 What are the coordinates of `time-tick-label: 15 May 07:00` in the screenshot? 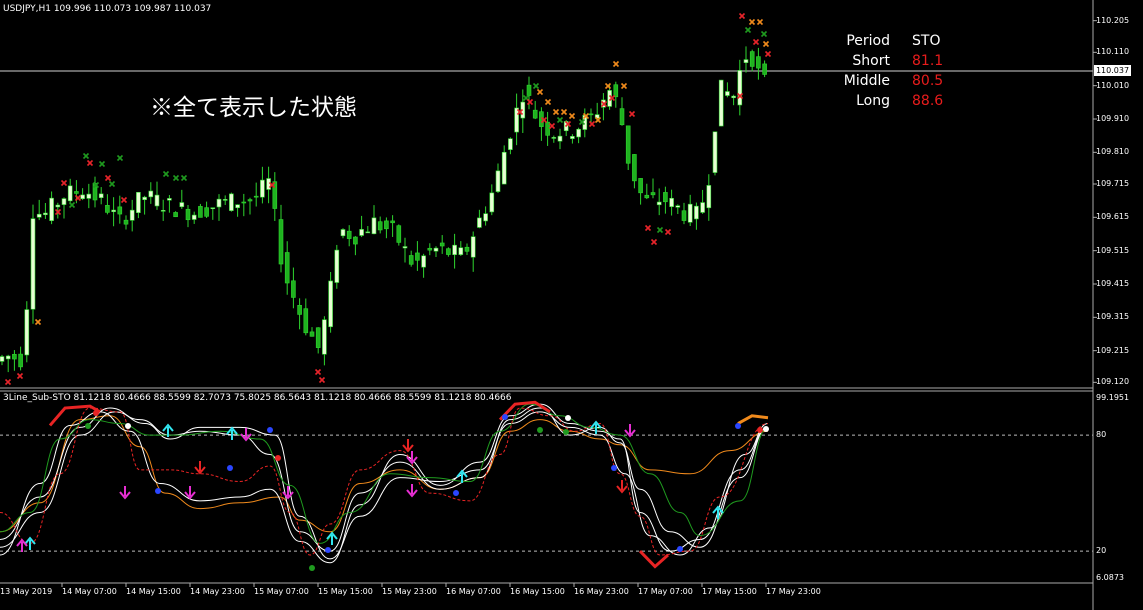 It's located at (281, 591).